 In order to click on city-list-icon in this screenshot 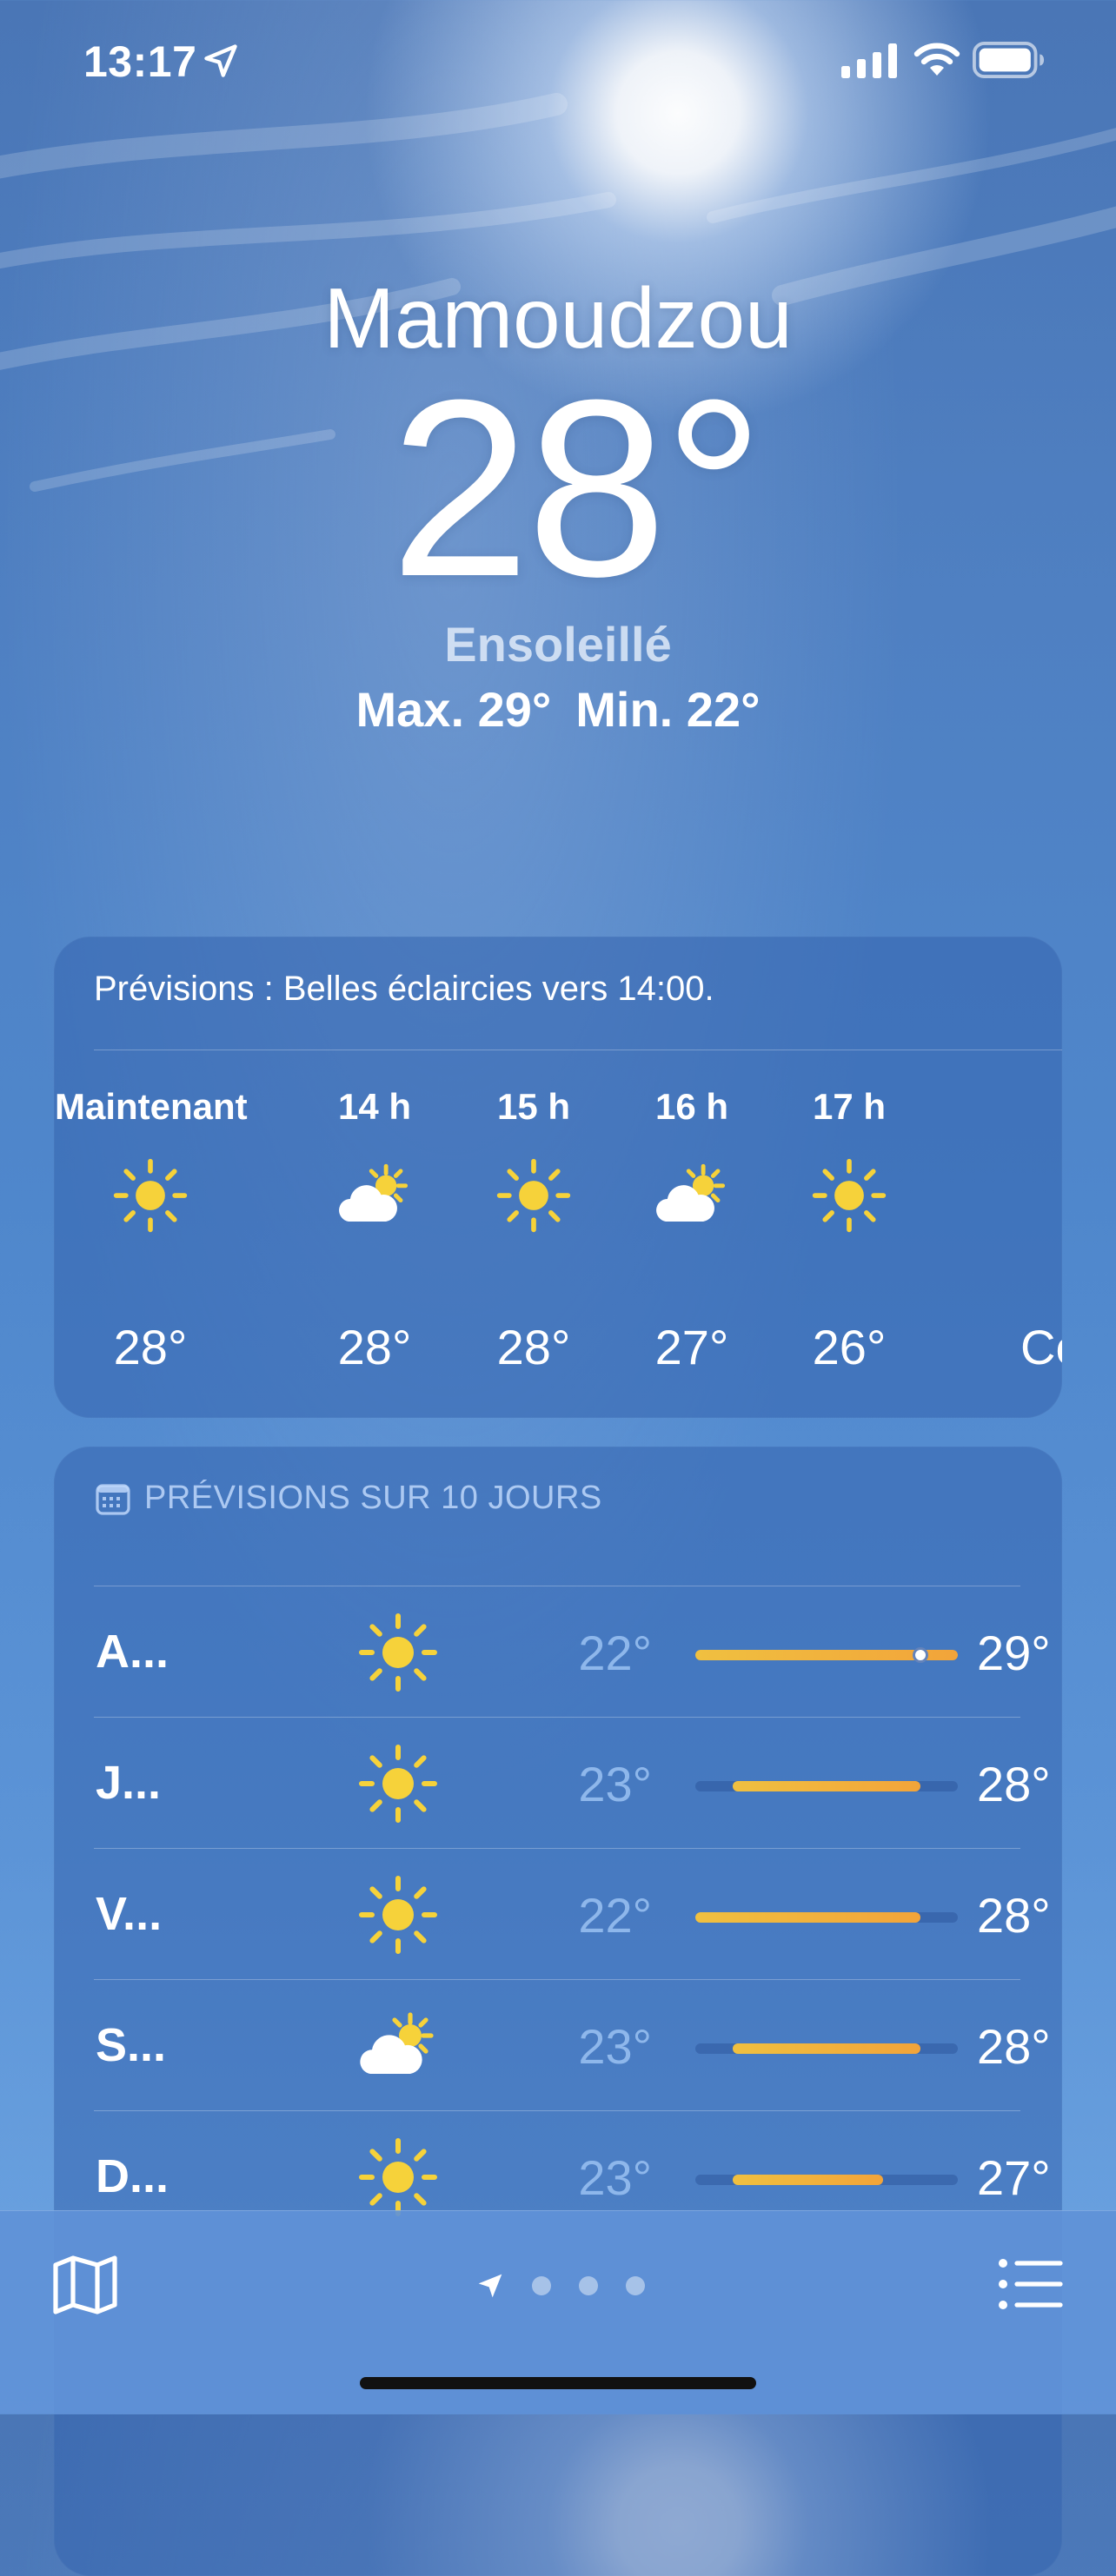, I will do `click(1031, 2284)`.